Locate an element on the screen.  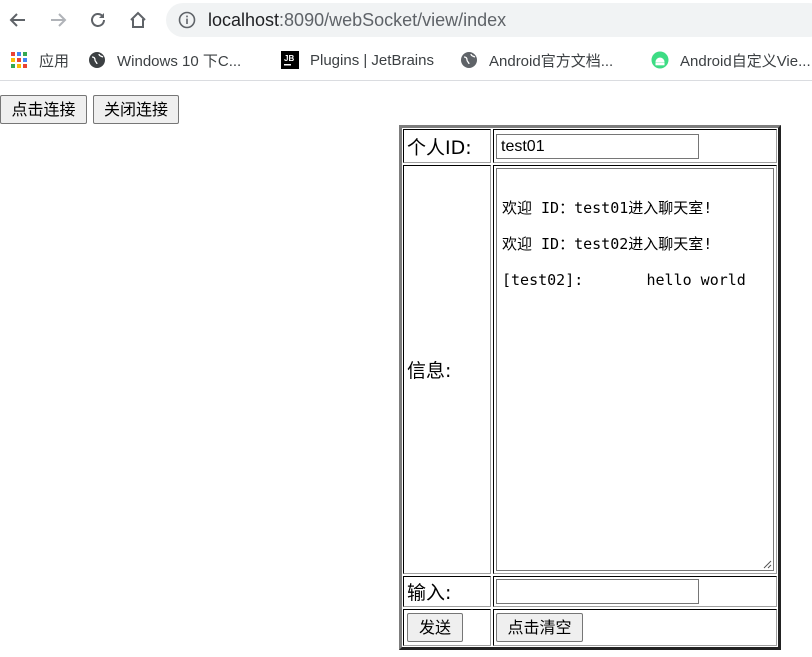
url-path: :8090/webSocket/view/index is located at coordinates (393, 20).